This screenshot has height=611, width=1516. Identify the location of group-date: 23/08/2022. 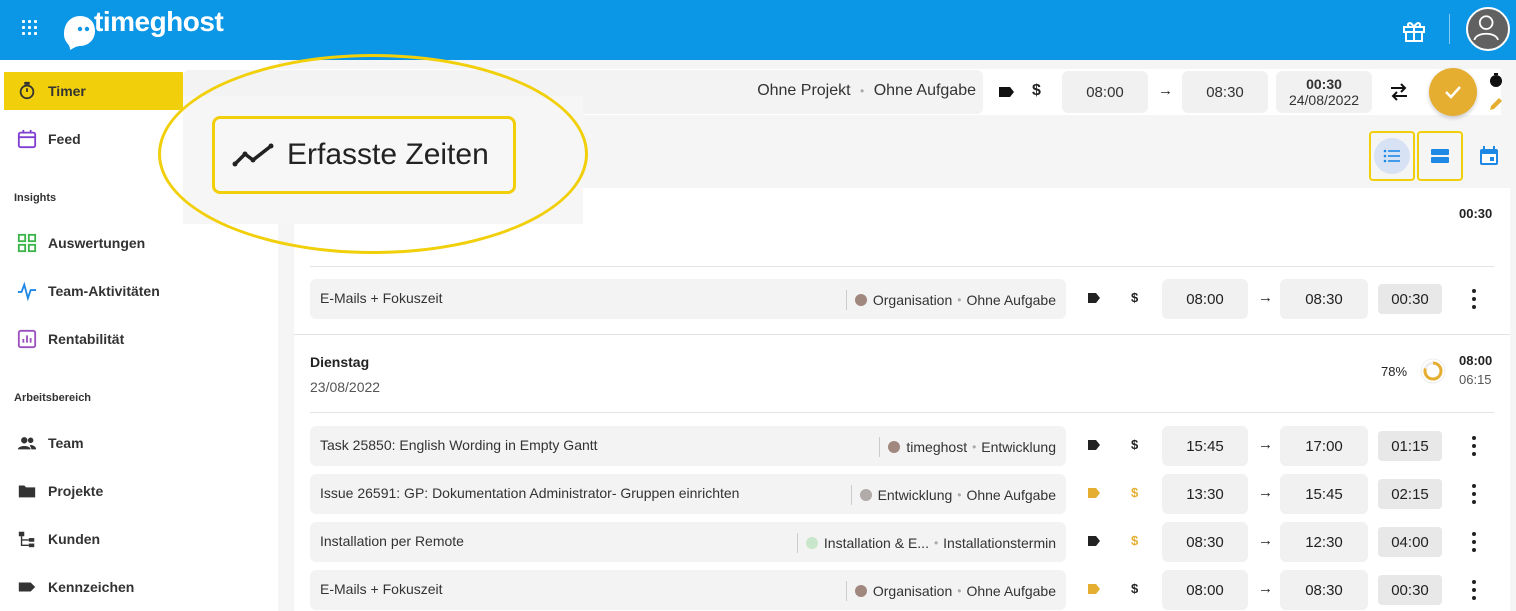
(345, 387).